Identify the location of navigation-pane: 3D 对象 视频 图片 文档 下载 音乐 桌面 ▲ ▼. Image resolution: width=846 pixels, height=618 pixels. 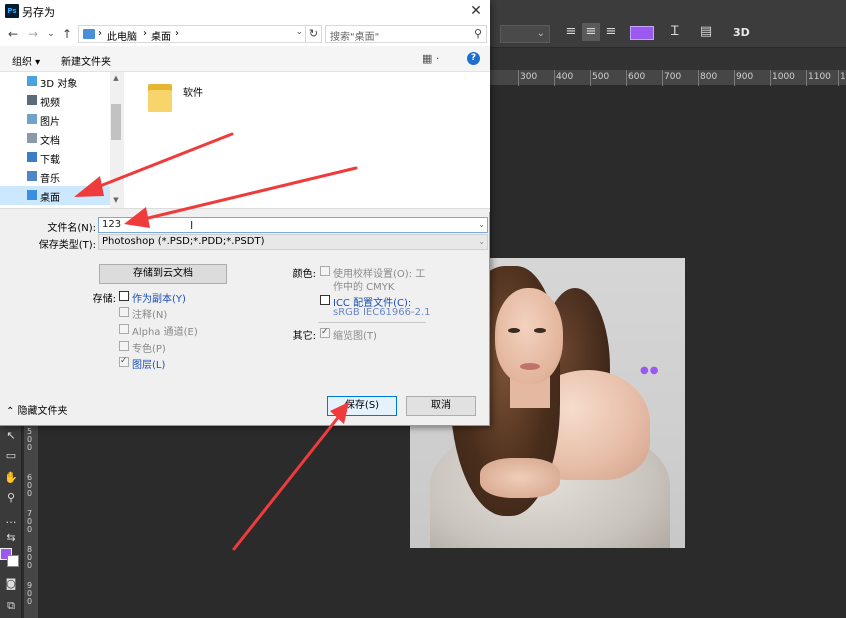
(61, 140).